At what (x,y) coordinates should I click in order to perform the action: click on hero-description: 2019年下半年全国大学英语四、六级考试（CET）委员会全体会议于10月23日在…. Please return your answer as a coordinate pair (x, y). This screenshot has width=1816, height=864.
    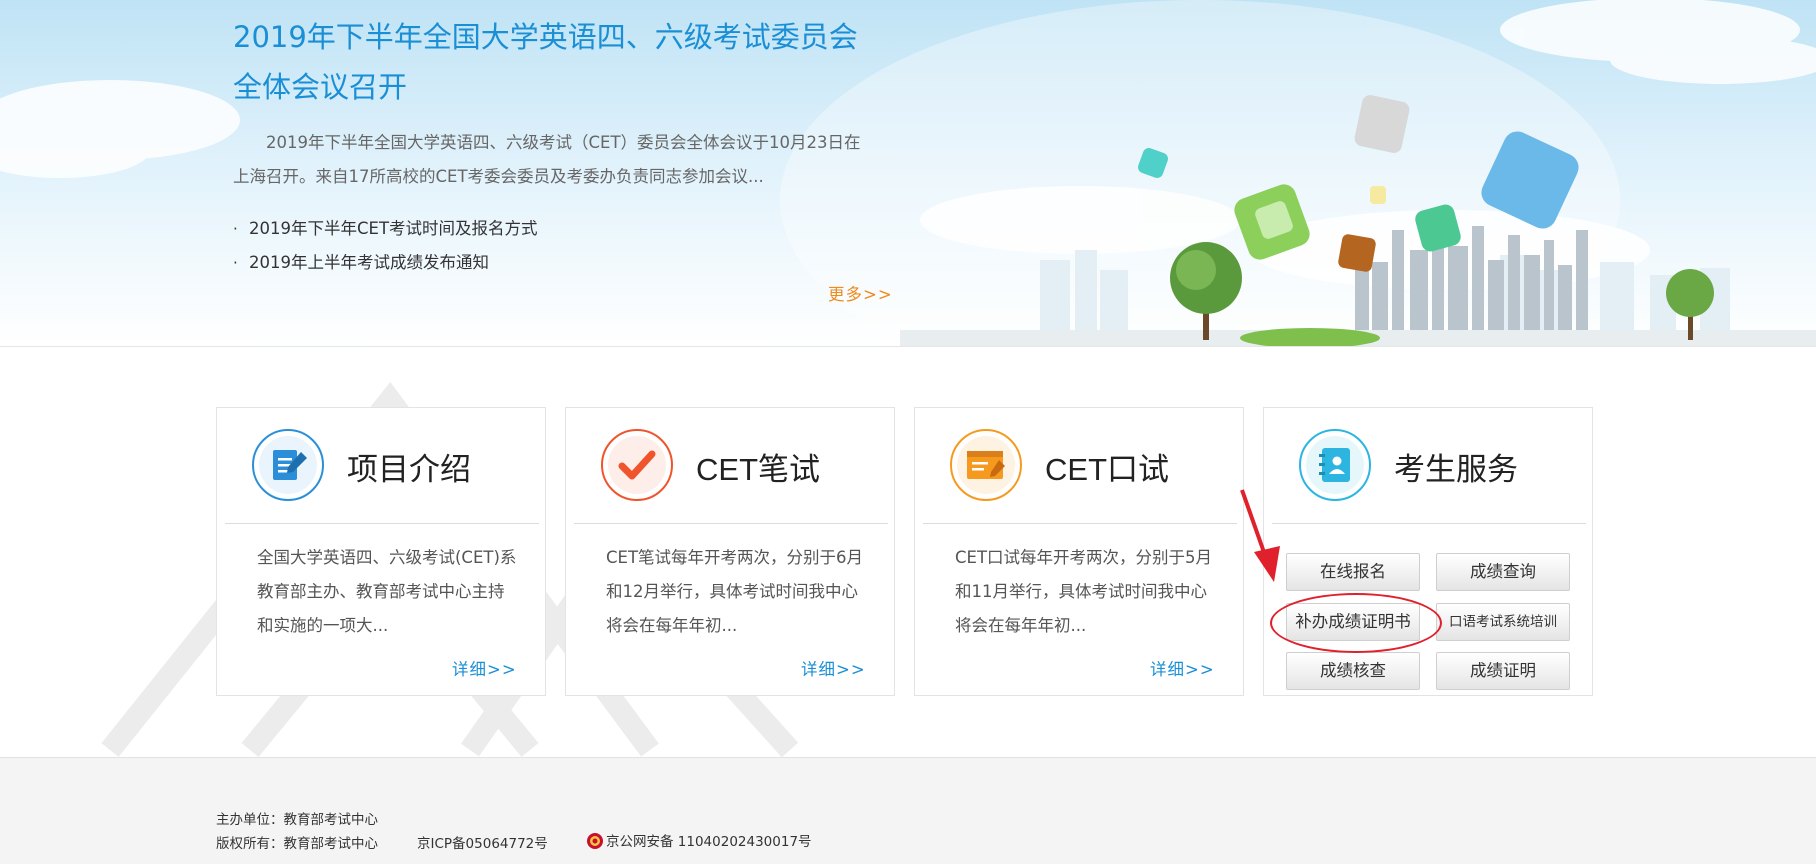
    Looking at the image, I should click on (547, 159).